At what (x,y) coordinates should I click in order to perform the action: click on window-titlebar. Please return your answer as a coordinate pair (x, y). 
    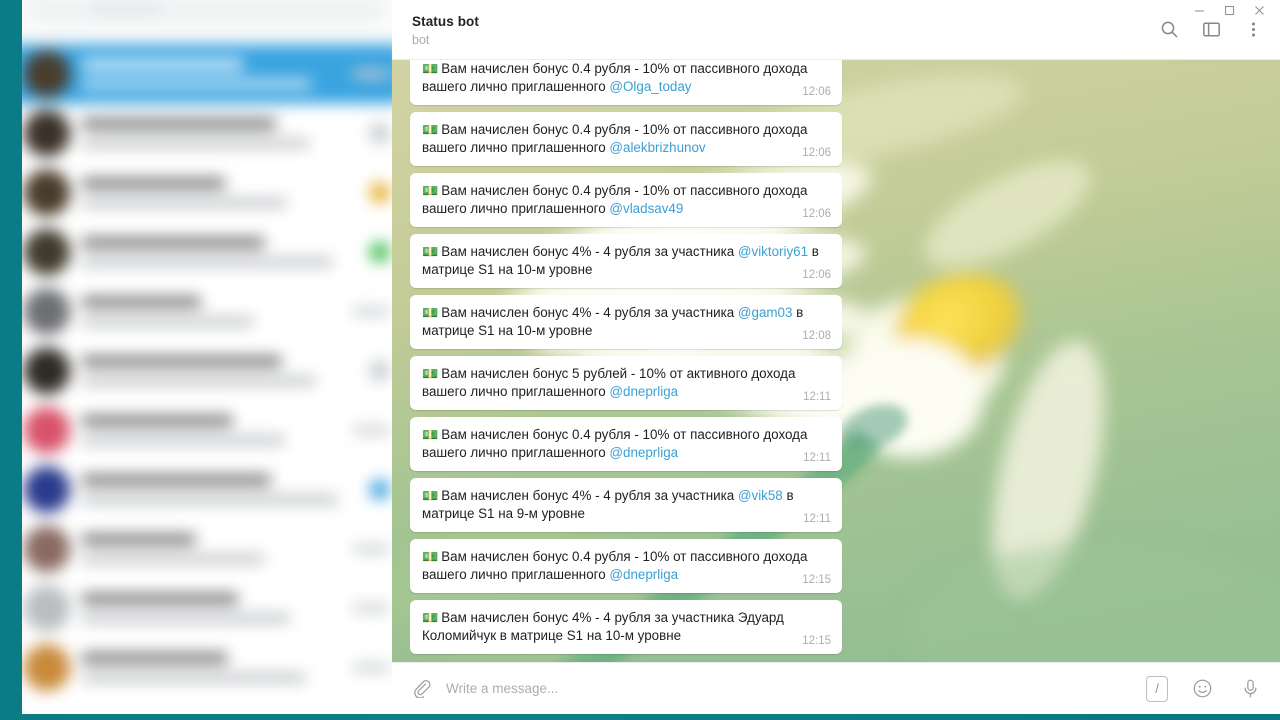
    Looking at the image, I should click on (1220, 10).